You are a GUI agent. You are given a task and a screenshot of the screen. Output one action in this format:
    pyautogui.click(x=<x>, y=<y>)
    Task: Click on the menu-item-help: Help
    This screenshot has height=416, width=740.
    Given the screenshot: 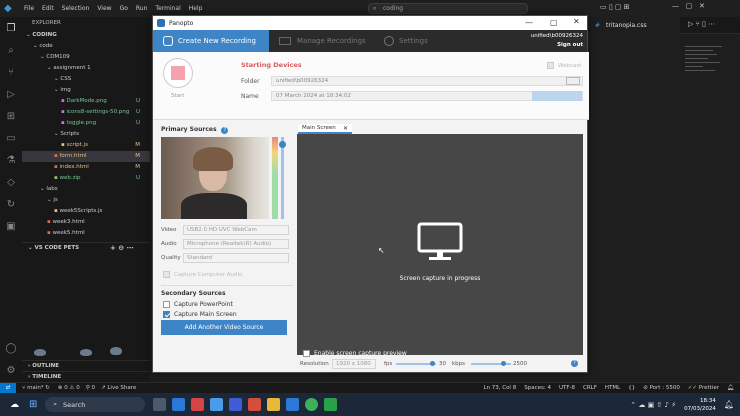 What is the action you would take?
    pyautogui.click(x=196, y=8)
    